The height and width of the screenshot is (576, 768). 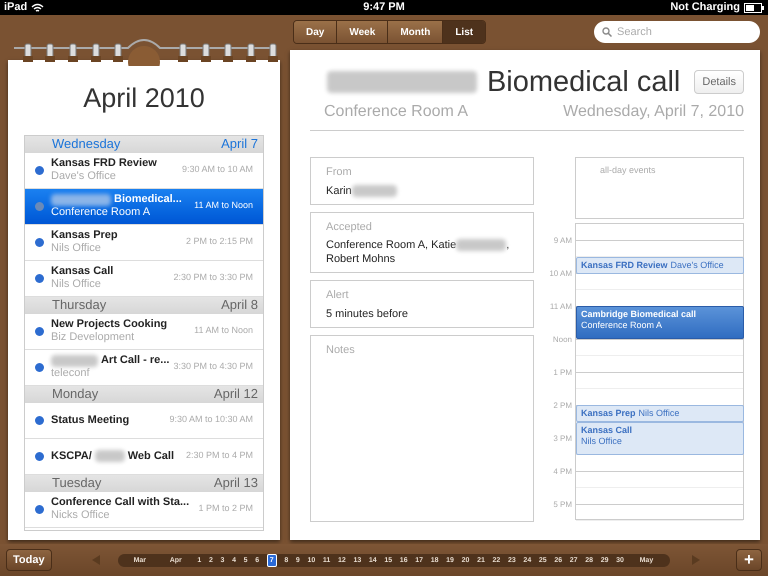 I want to click on timeline-event-location: Dave's Office, so click(x=697, y=265).